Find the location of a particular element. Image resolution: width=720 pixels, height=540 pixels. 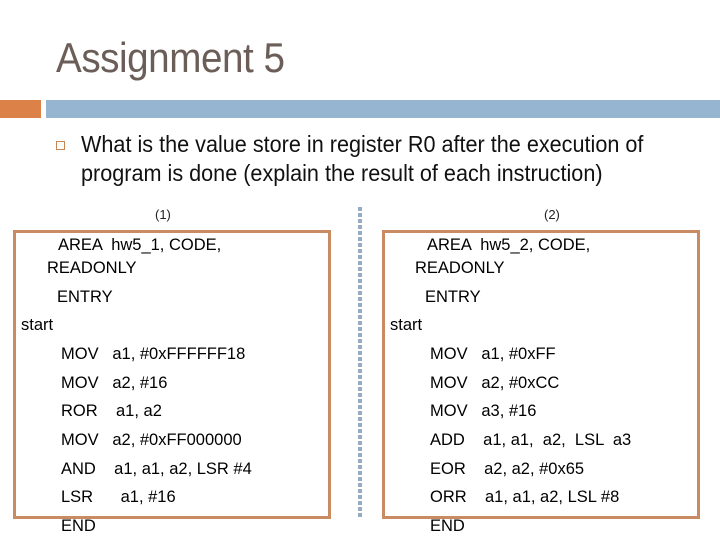

accent-bar-orange is located at coordinates (20, 109).